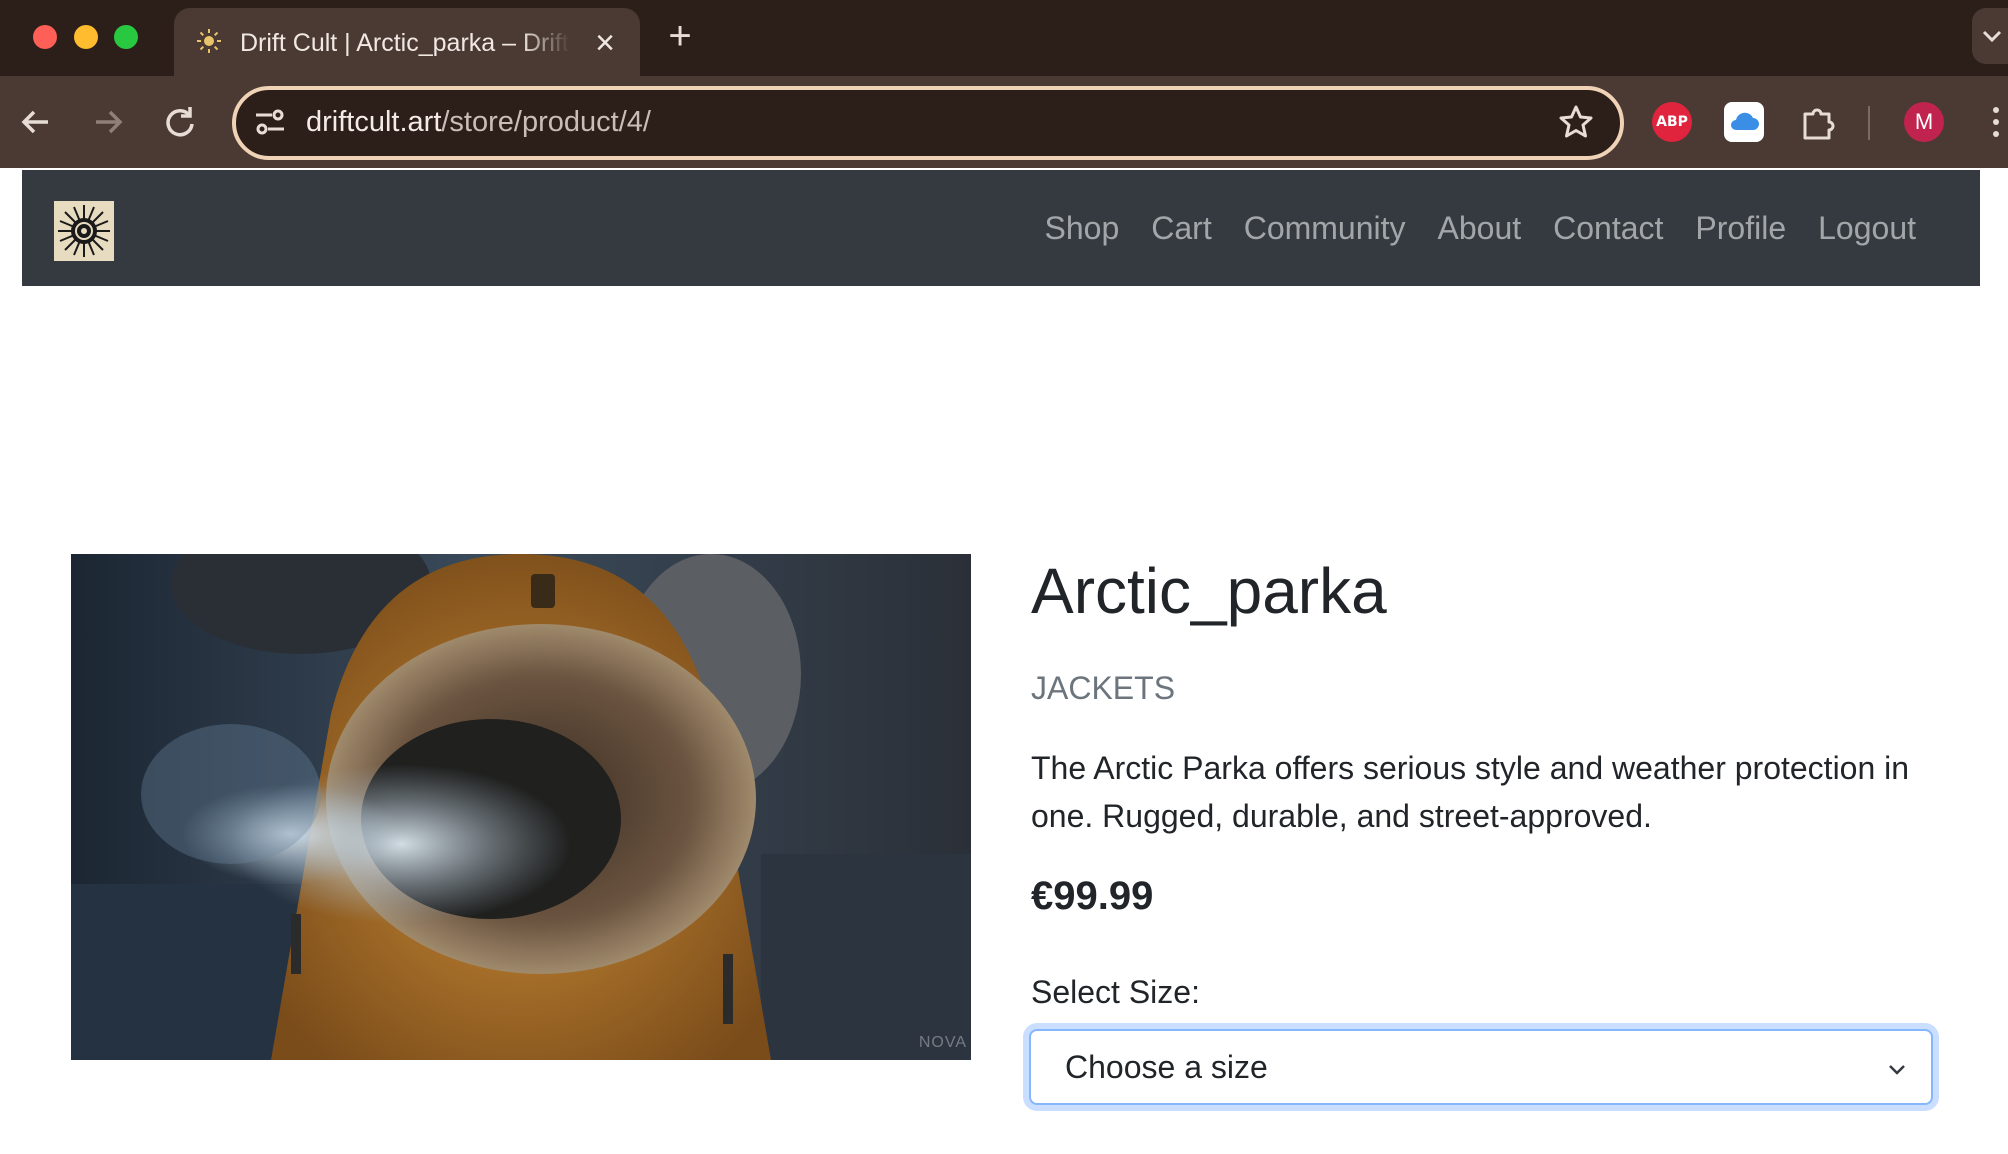  I want to click on icloud-extension, so click(1744, 122).